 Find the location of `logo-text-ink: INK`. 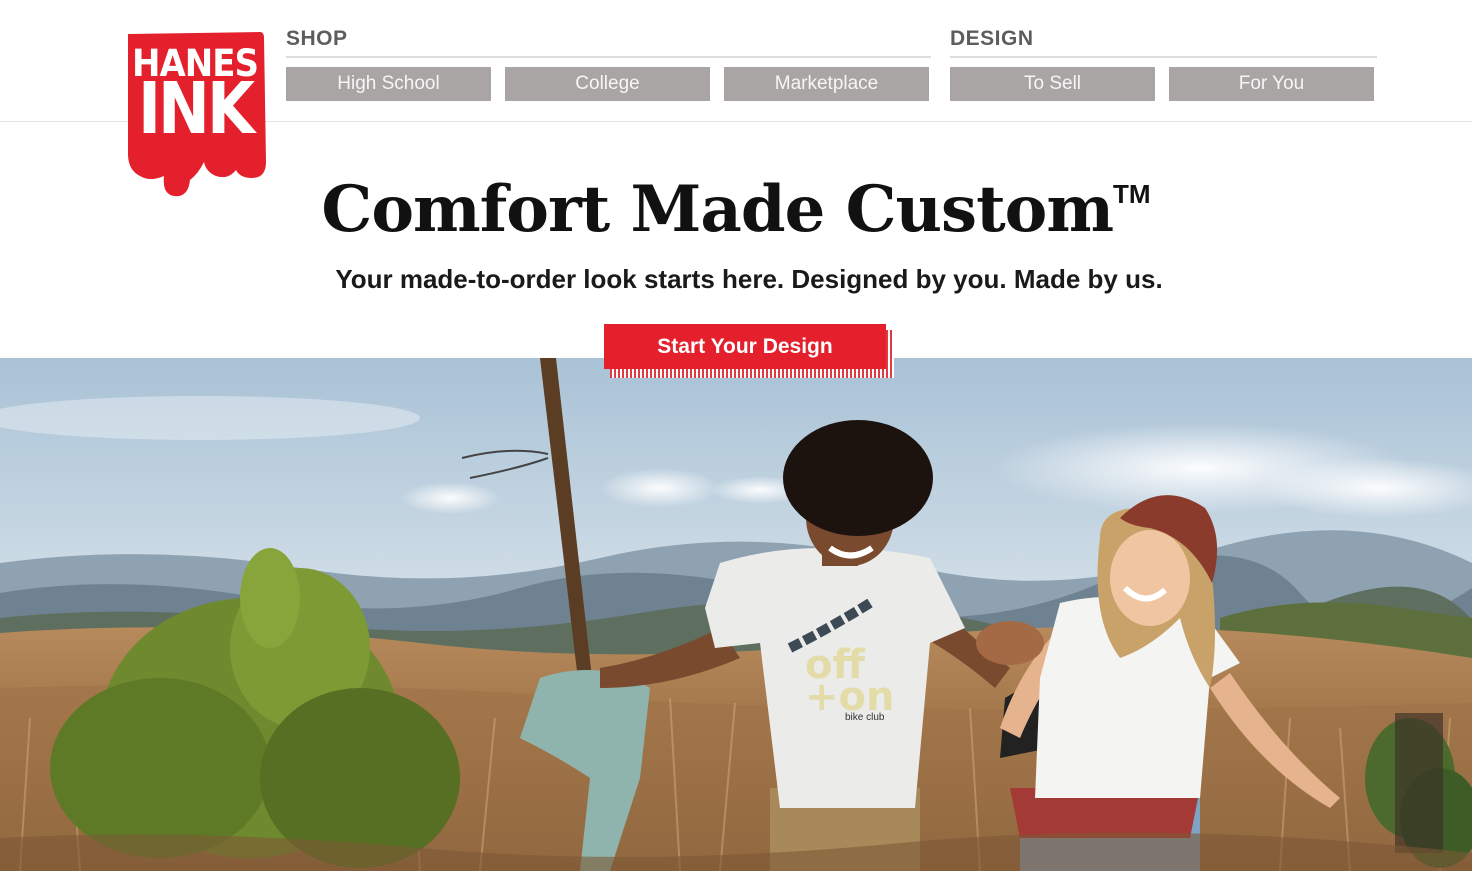

logo-text-ink: INK is located at coordinates (196, 108).